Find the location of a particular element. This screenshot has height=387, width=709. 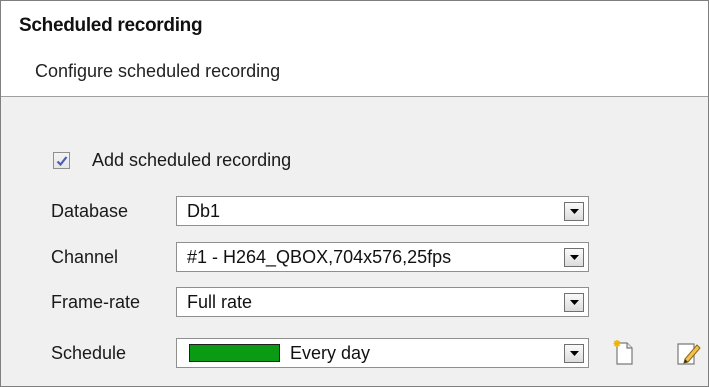

page-subtitle: Configure scheduled recording is located at coordinates (158, 71).